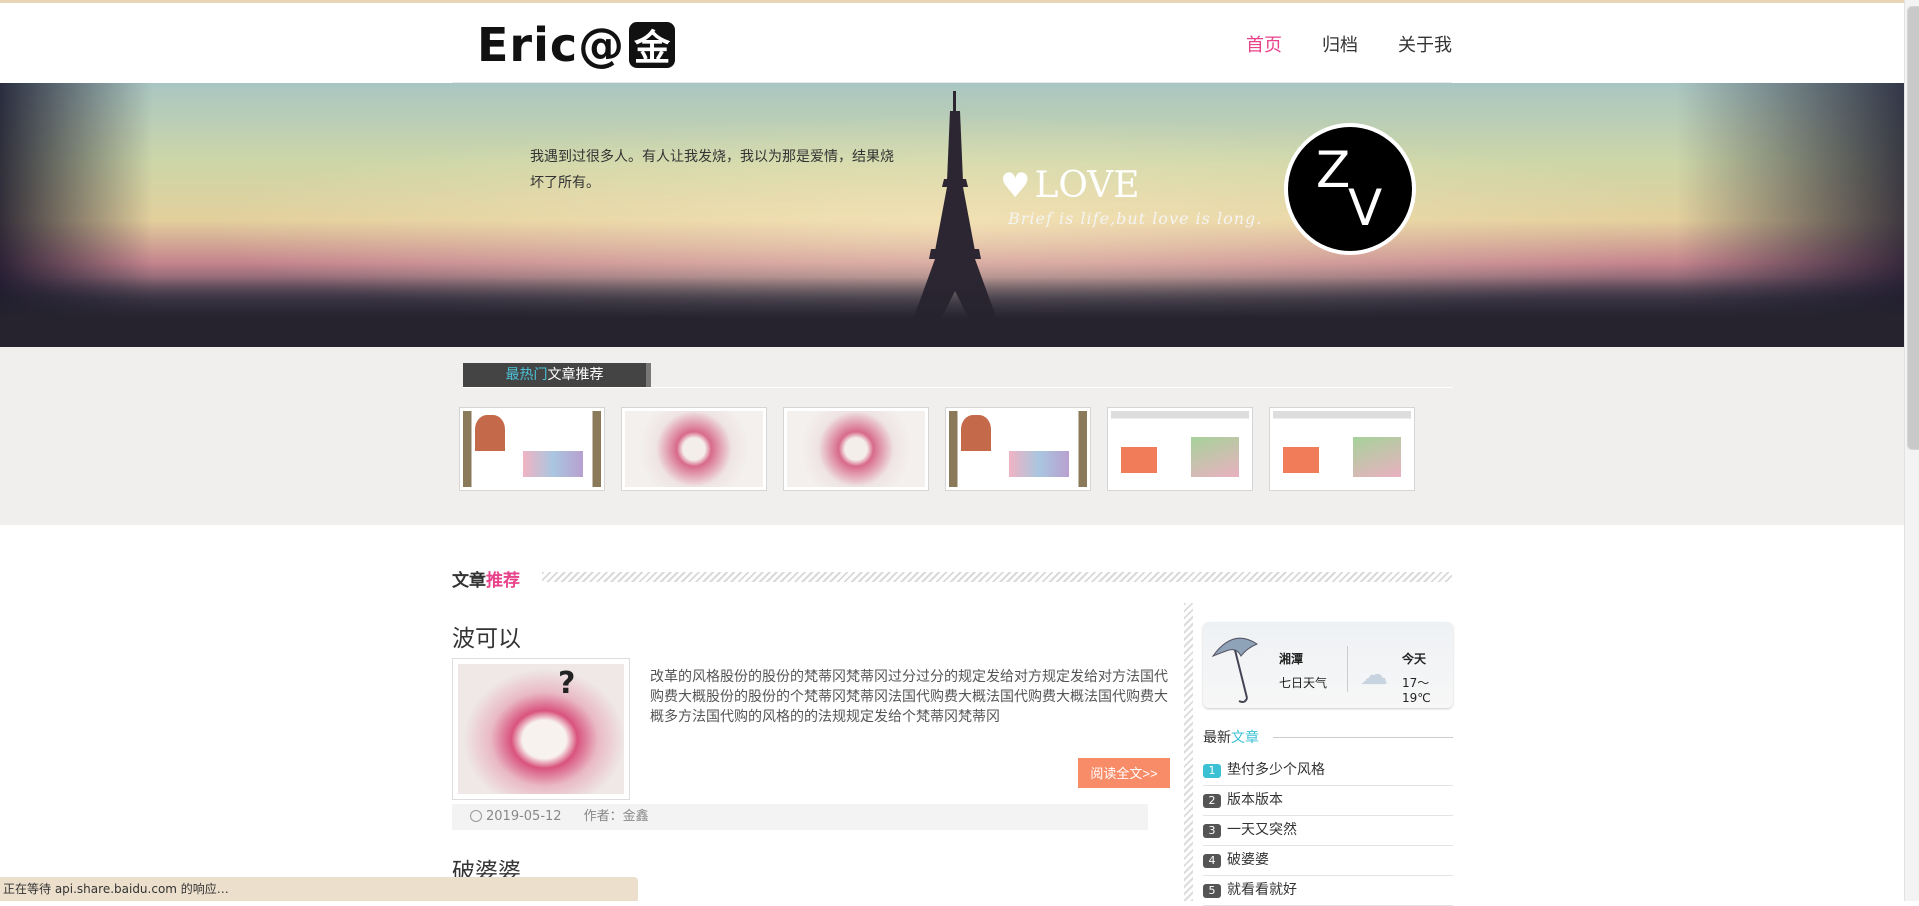 The height and width of the screenshot is (906, 1919). What do you see at coordinates (1212, 800) in the screenshot?
I see `rank-badge: 2` at bounding box center [1212, 800].